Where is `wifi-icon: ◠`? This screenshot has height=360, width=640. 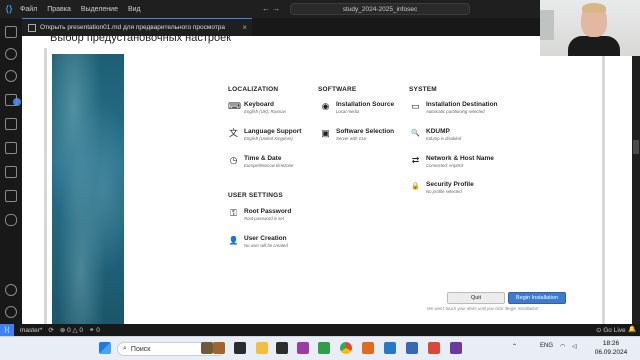
wifi-icon: ◠ is located at coordinates (562, 346).